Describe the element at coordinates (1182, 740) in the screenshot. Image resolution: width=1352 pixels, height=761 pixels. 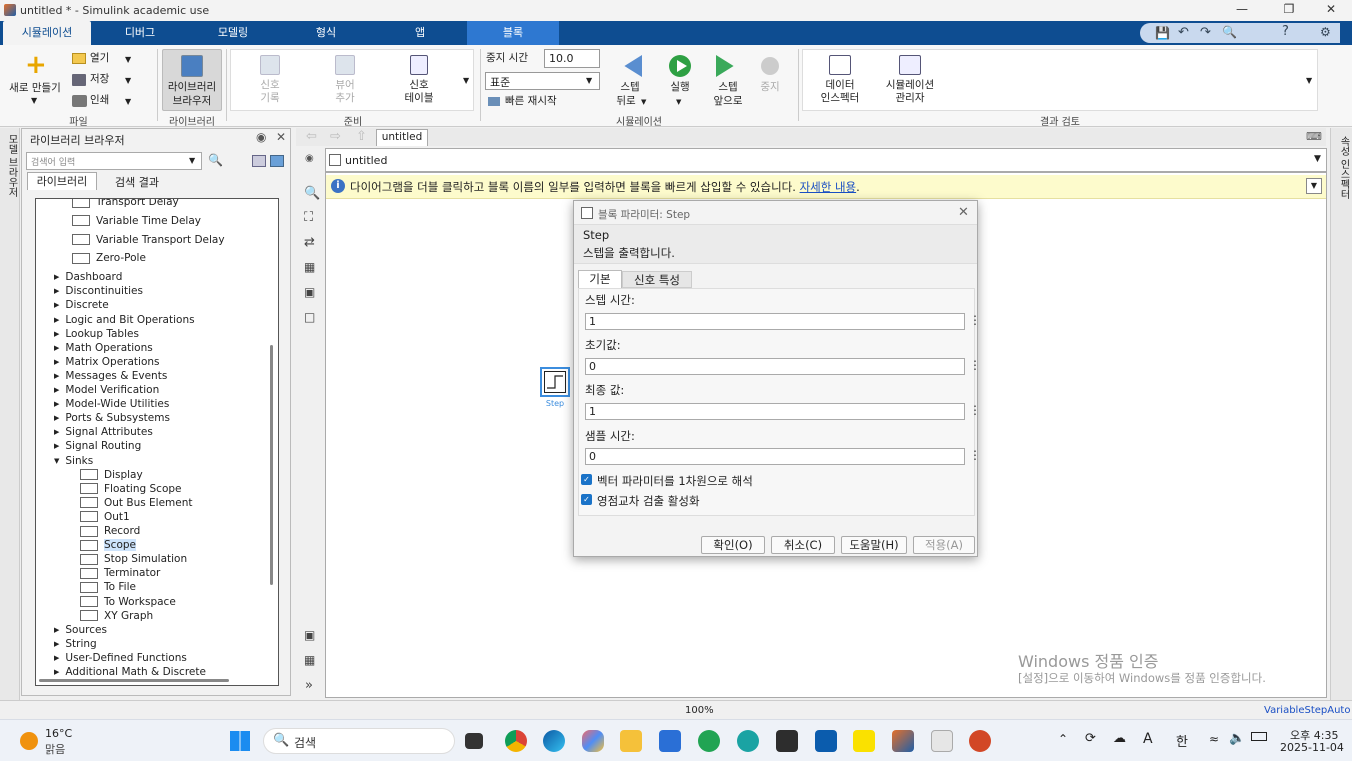
I see `ime-han: 한` at that location.